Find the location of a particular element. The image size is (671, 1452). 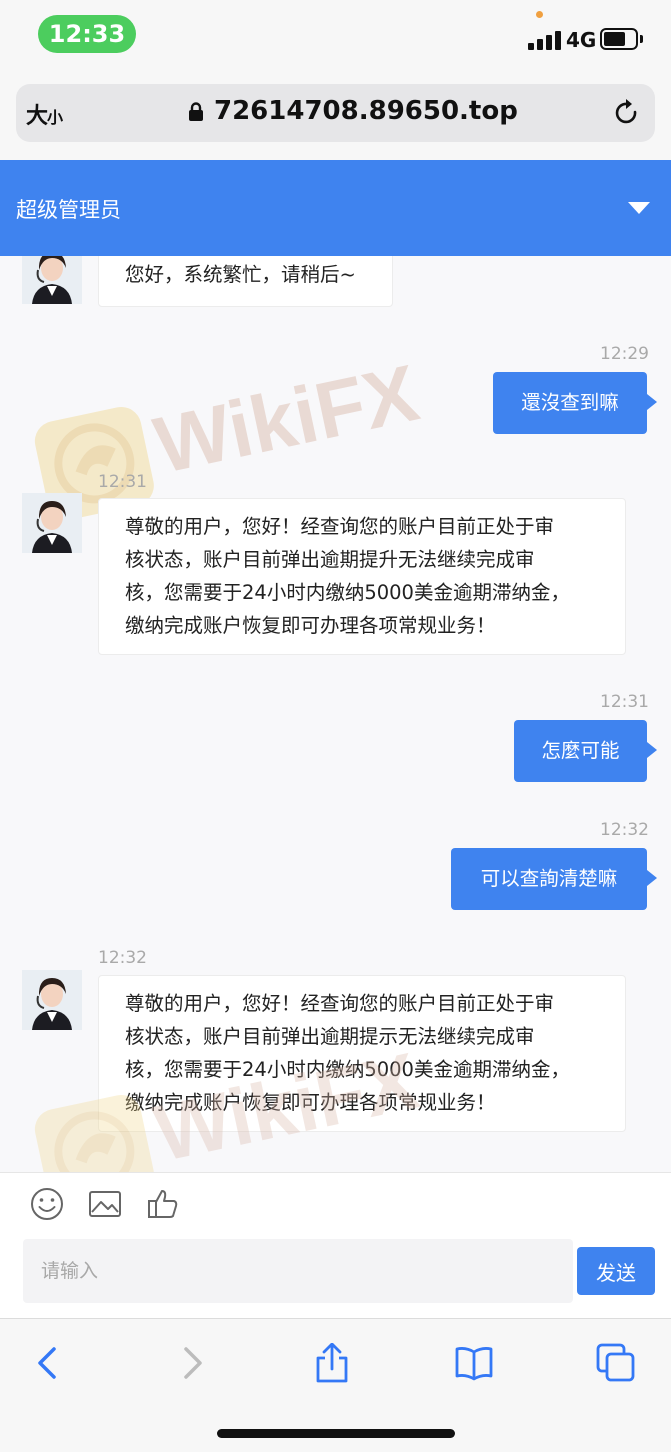

svg-text: WikiFX is located at coordinates (286, 419).